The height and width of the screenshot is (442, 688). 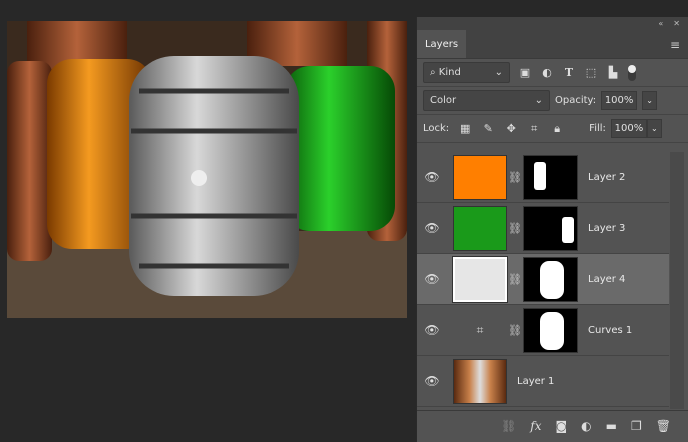 What do you see at coordinates (535, 381) in the screenshot?
I see `layer-name: Layer 1` at bounding box center [535, 381].